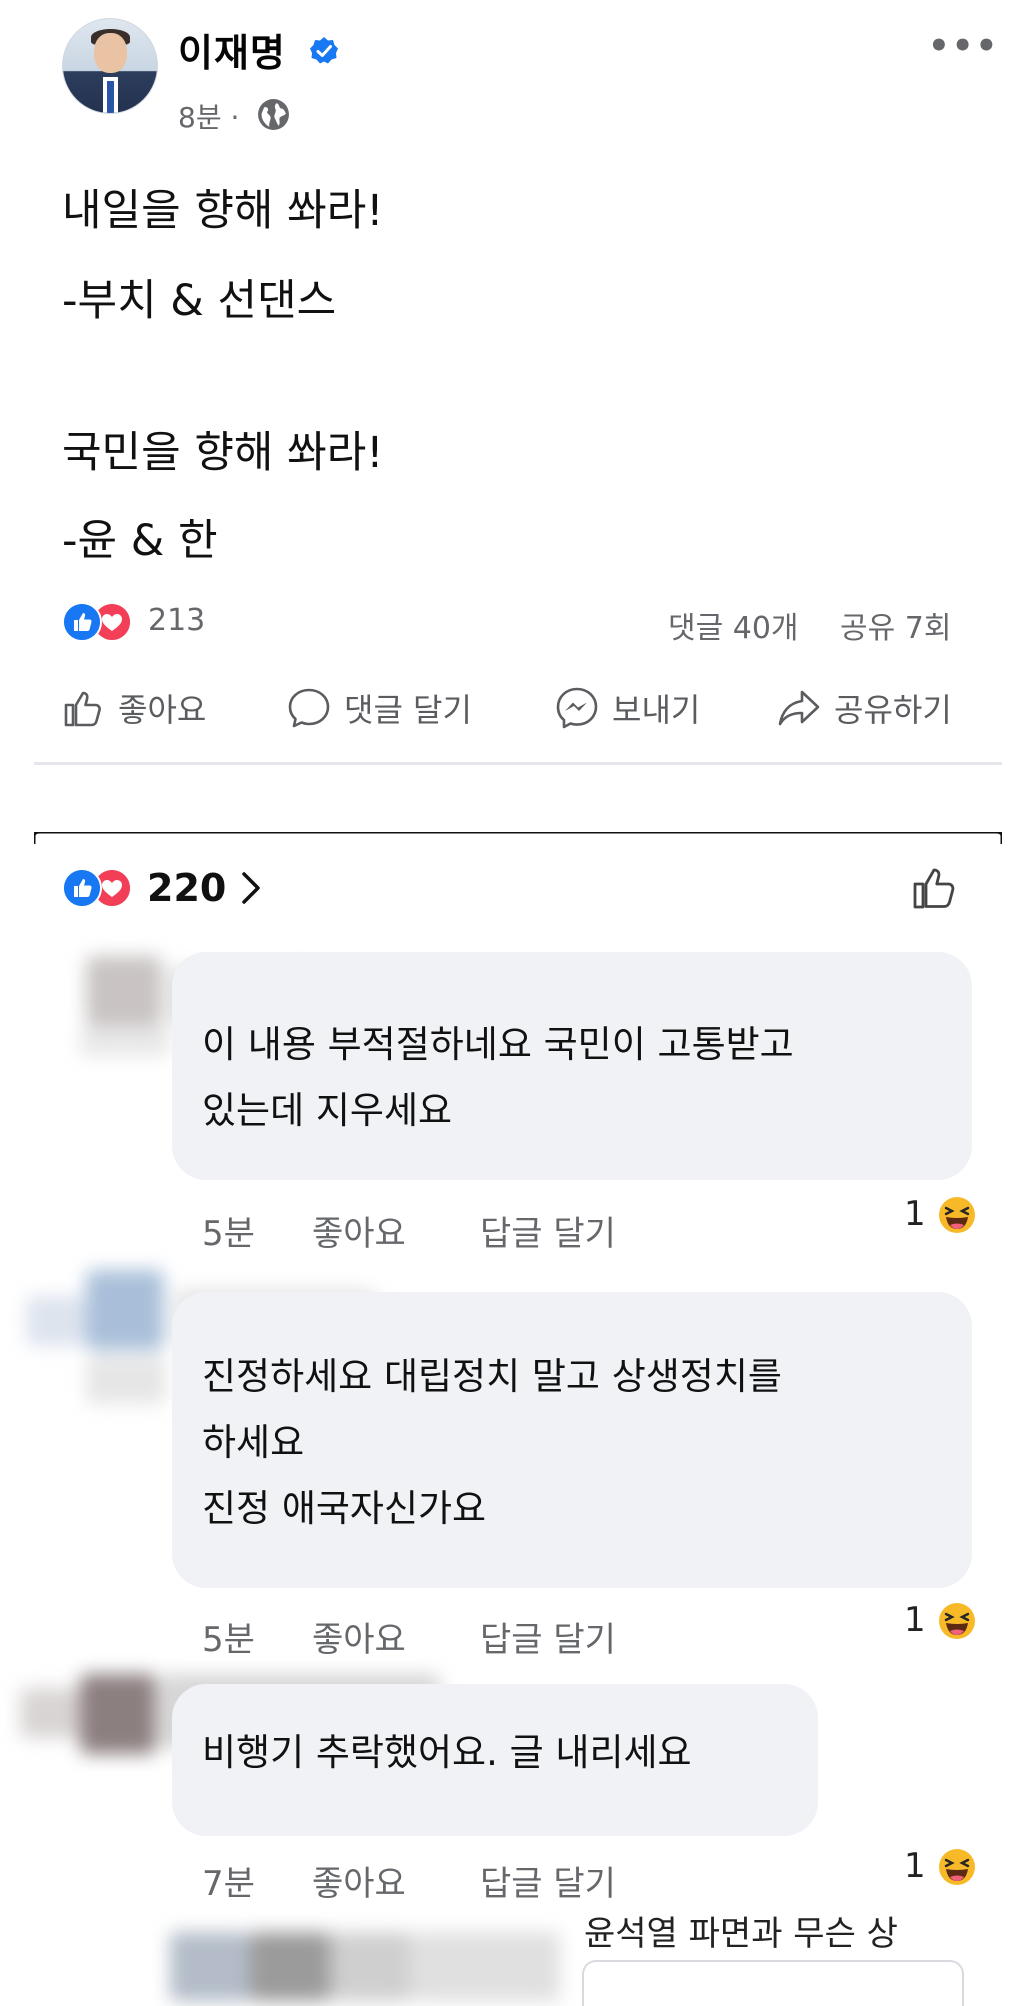 The image size is (1035, 2006). I want to click on comment-count: 댓글 40개, so click(733, 625).